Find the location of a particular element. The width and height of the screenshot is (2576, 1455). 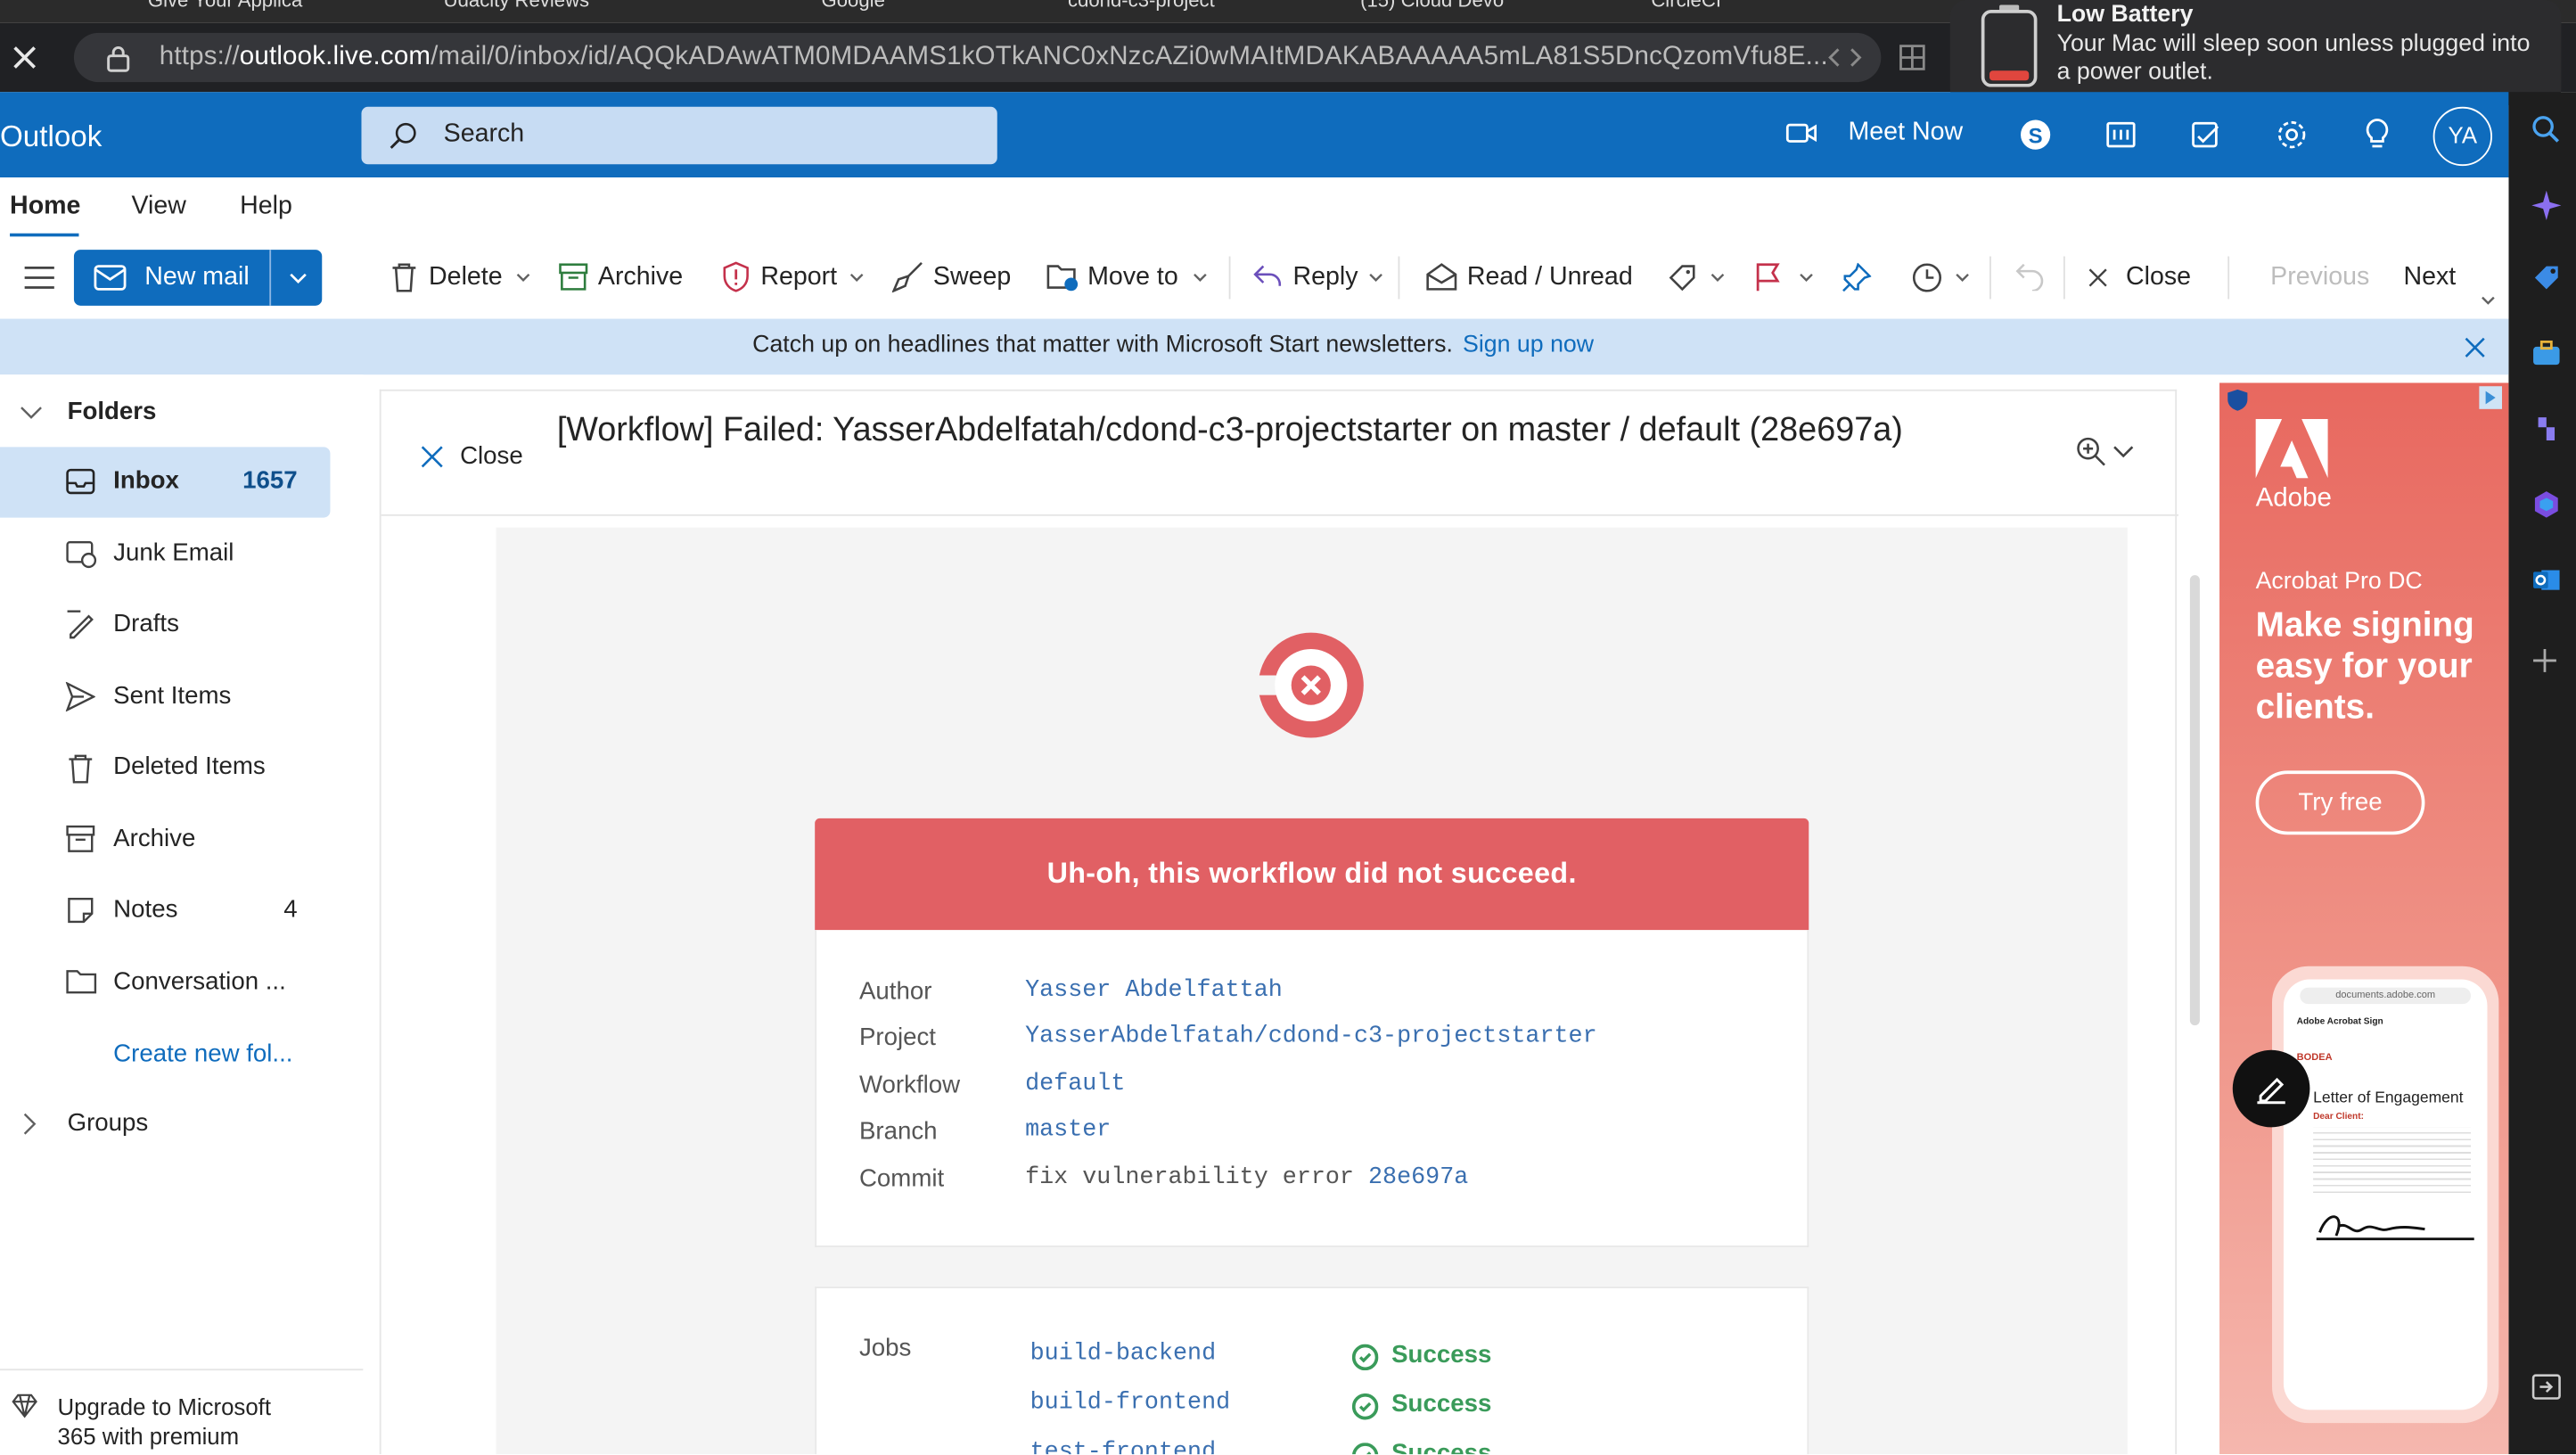

extensions-icon is located at coordinates (1913, 57).